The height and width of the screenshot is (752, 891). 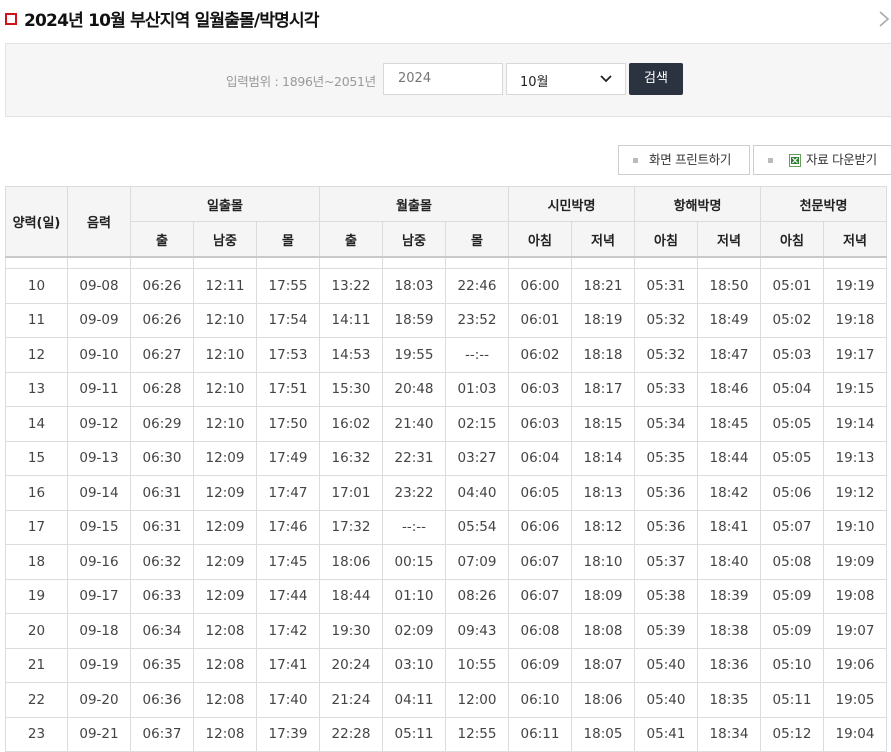 I want to click on table-cell: 18:36, so click(x=729, y=665).